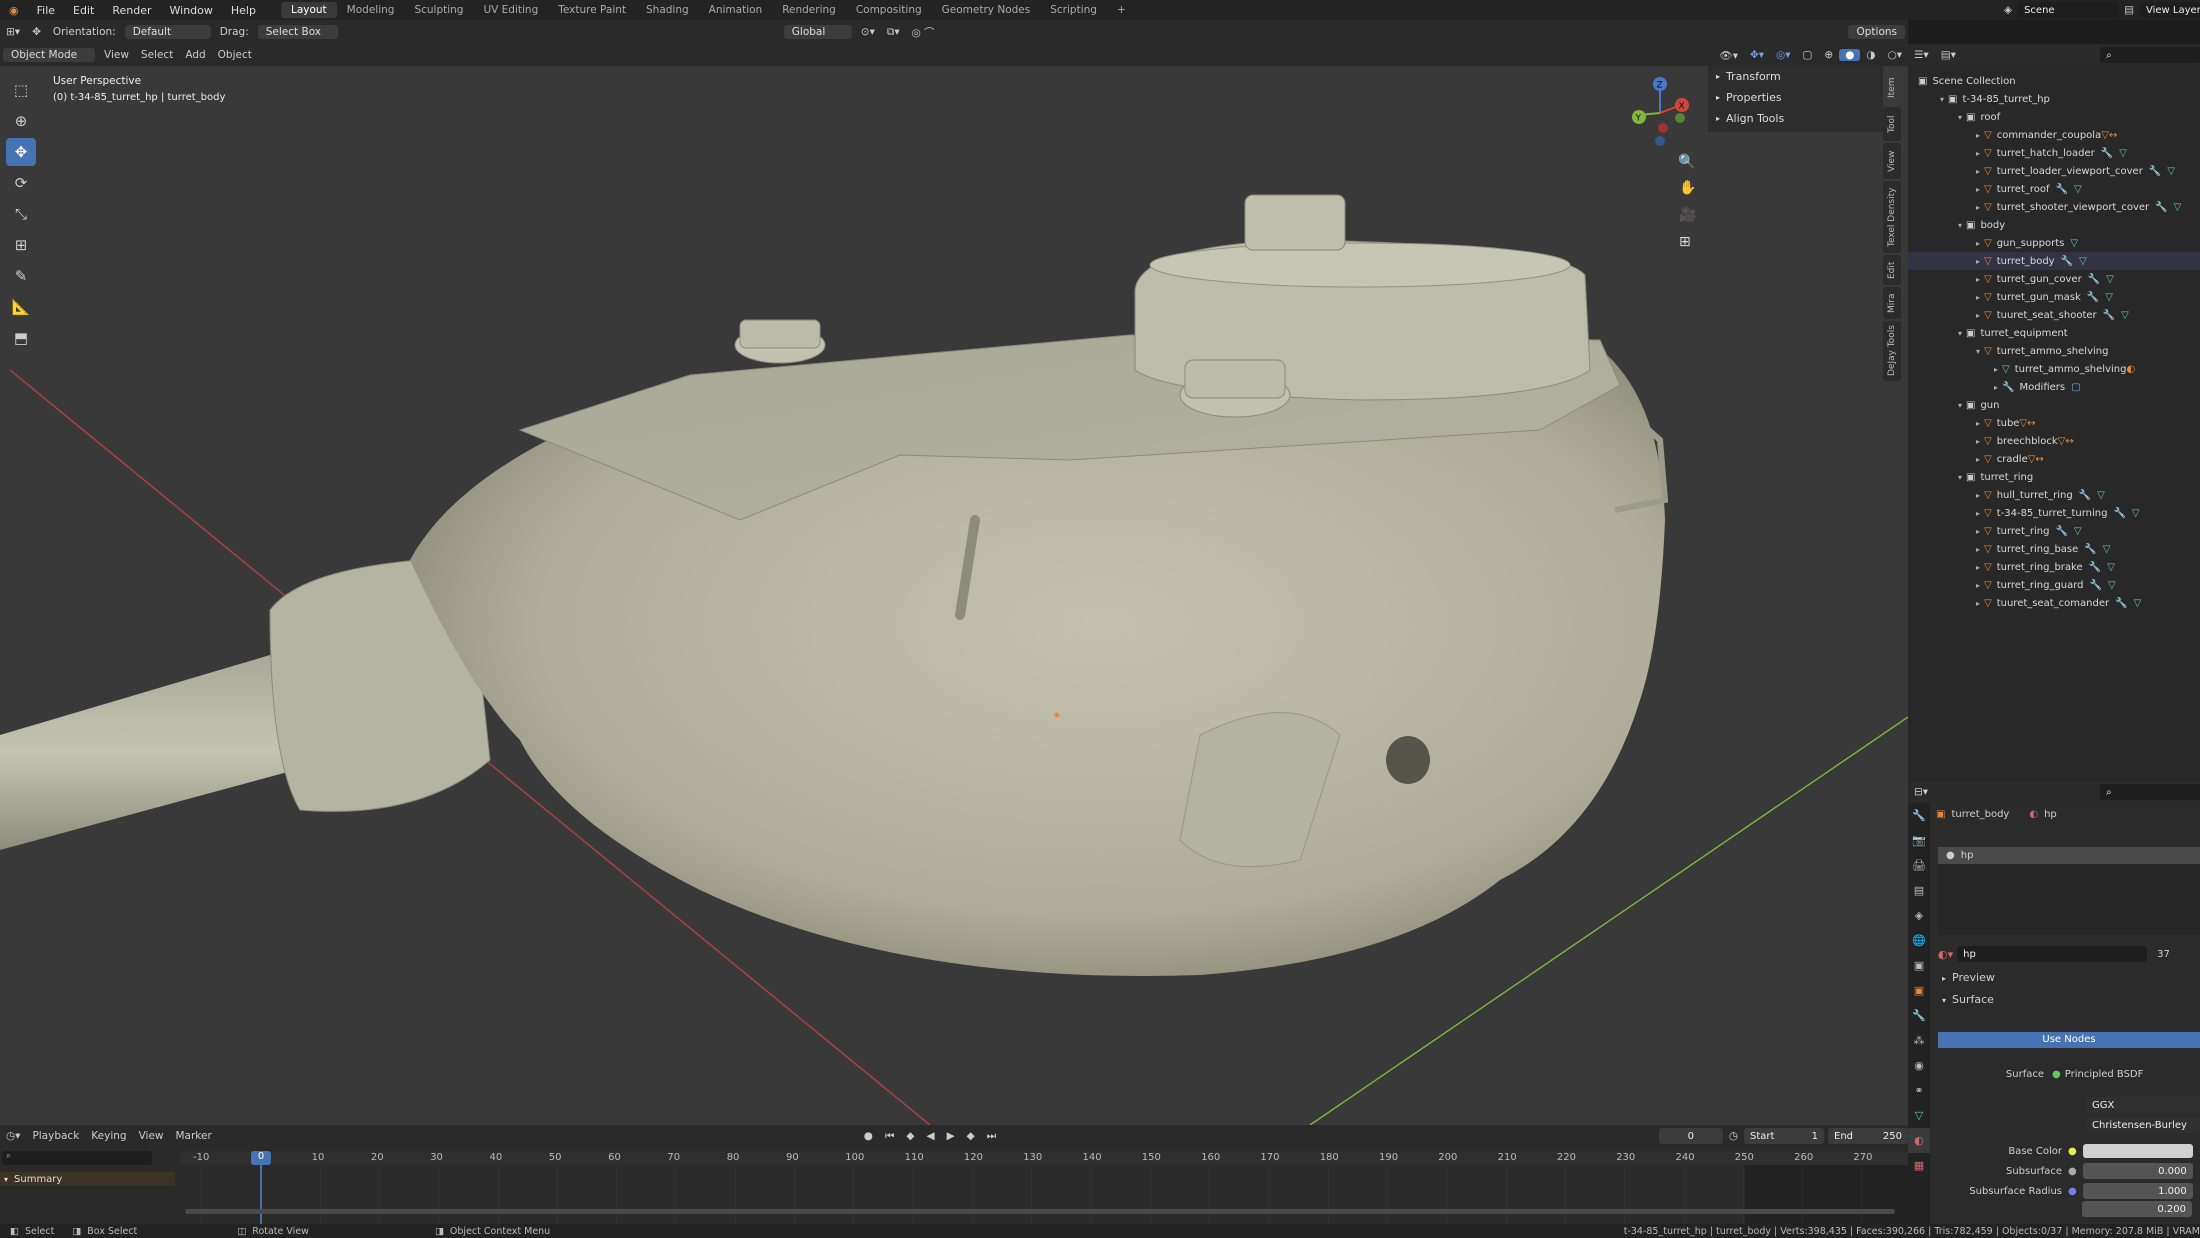 The height and width of the screenshot is (1238, 2200). I want to click on drag-dropdown: Select Box, so click(297, 32).